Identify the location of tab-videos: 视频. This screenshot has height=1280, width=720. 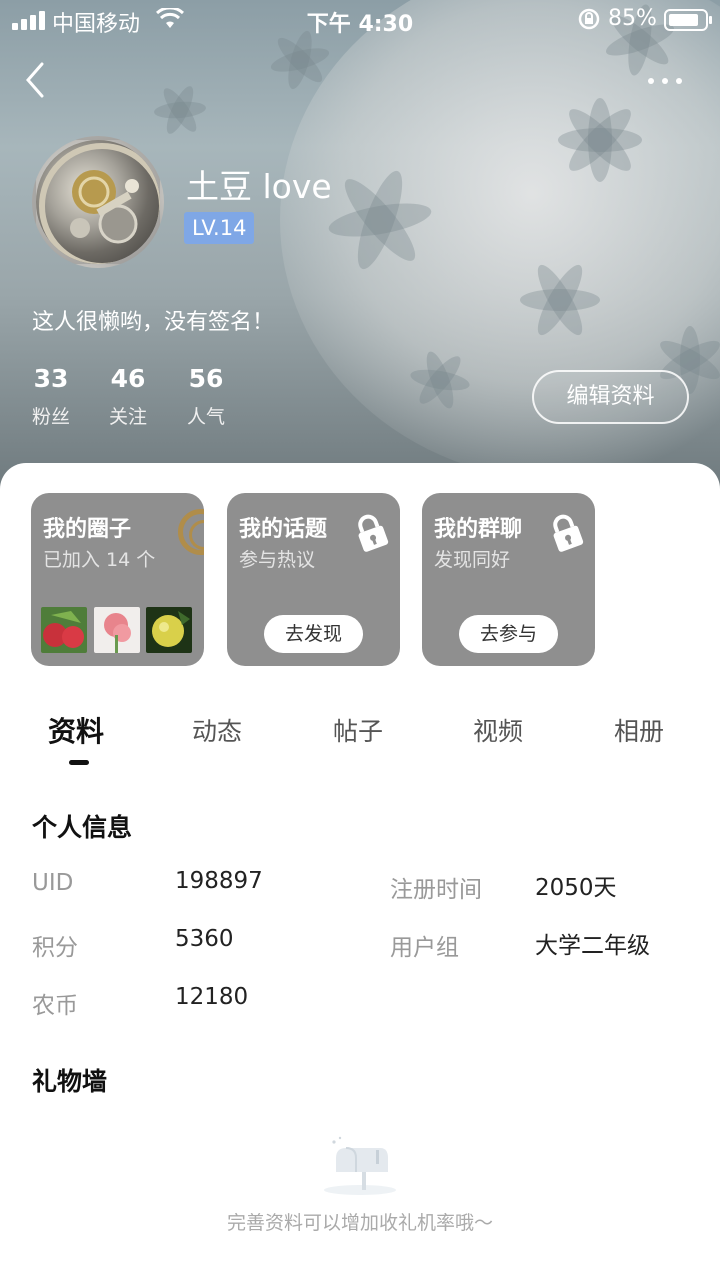
(498, 730).